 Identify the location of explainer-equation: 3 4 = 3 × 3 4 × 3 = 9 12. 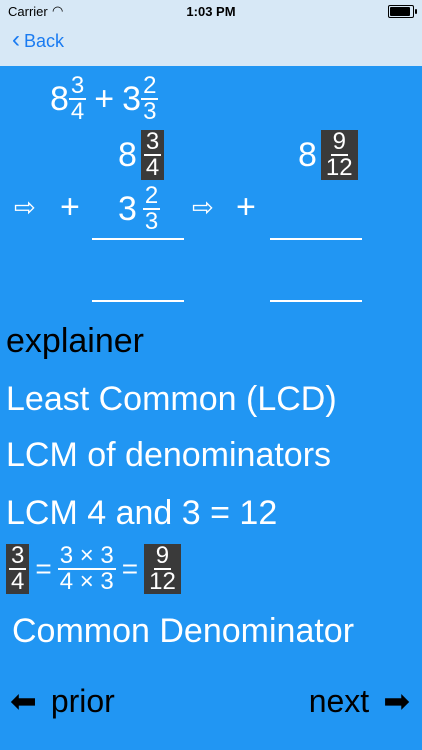
(93, 569).